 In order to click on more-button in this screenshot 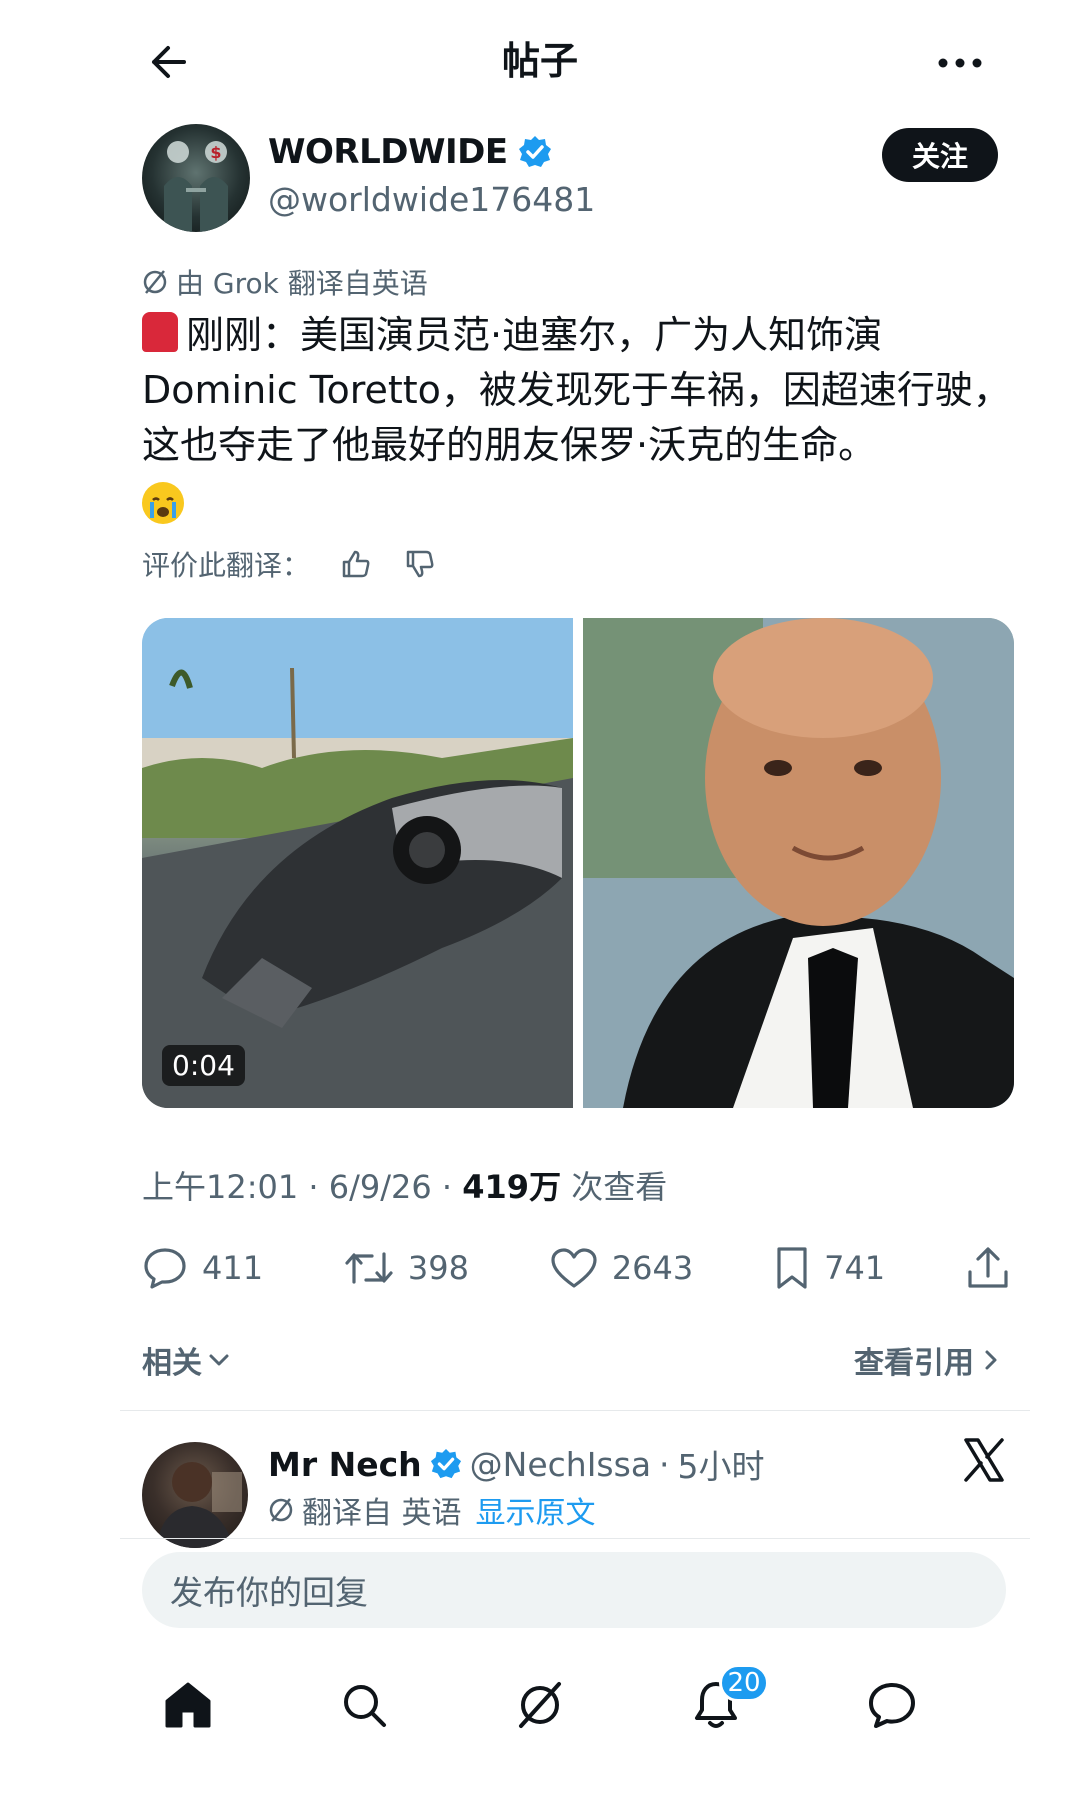, I will do `click(960, 63)`.